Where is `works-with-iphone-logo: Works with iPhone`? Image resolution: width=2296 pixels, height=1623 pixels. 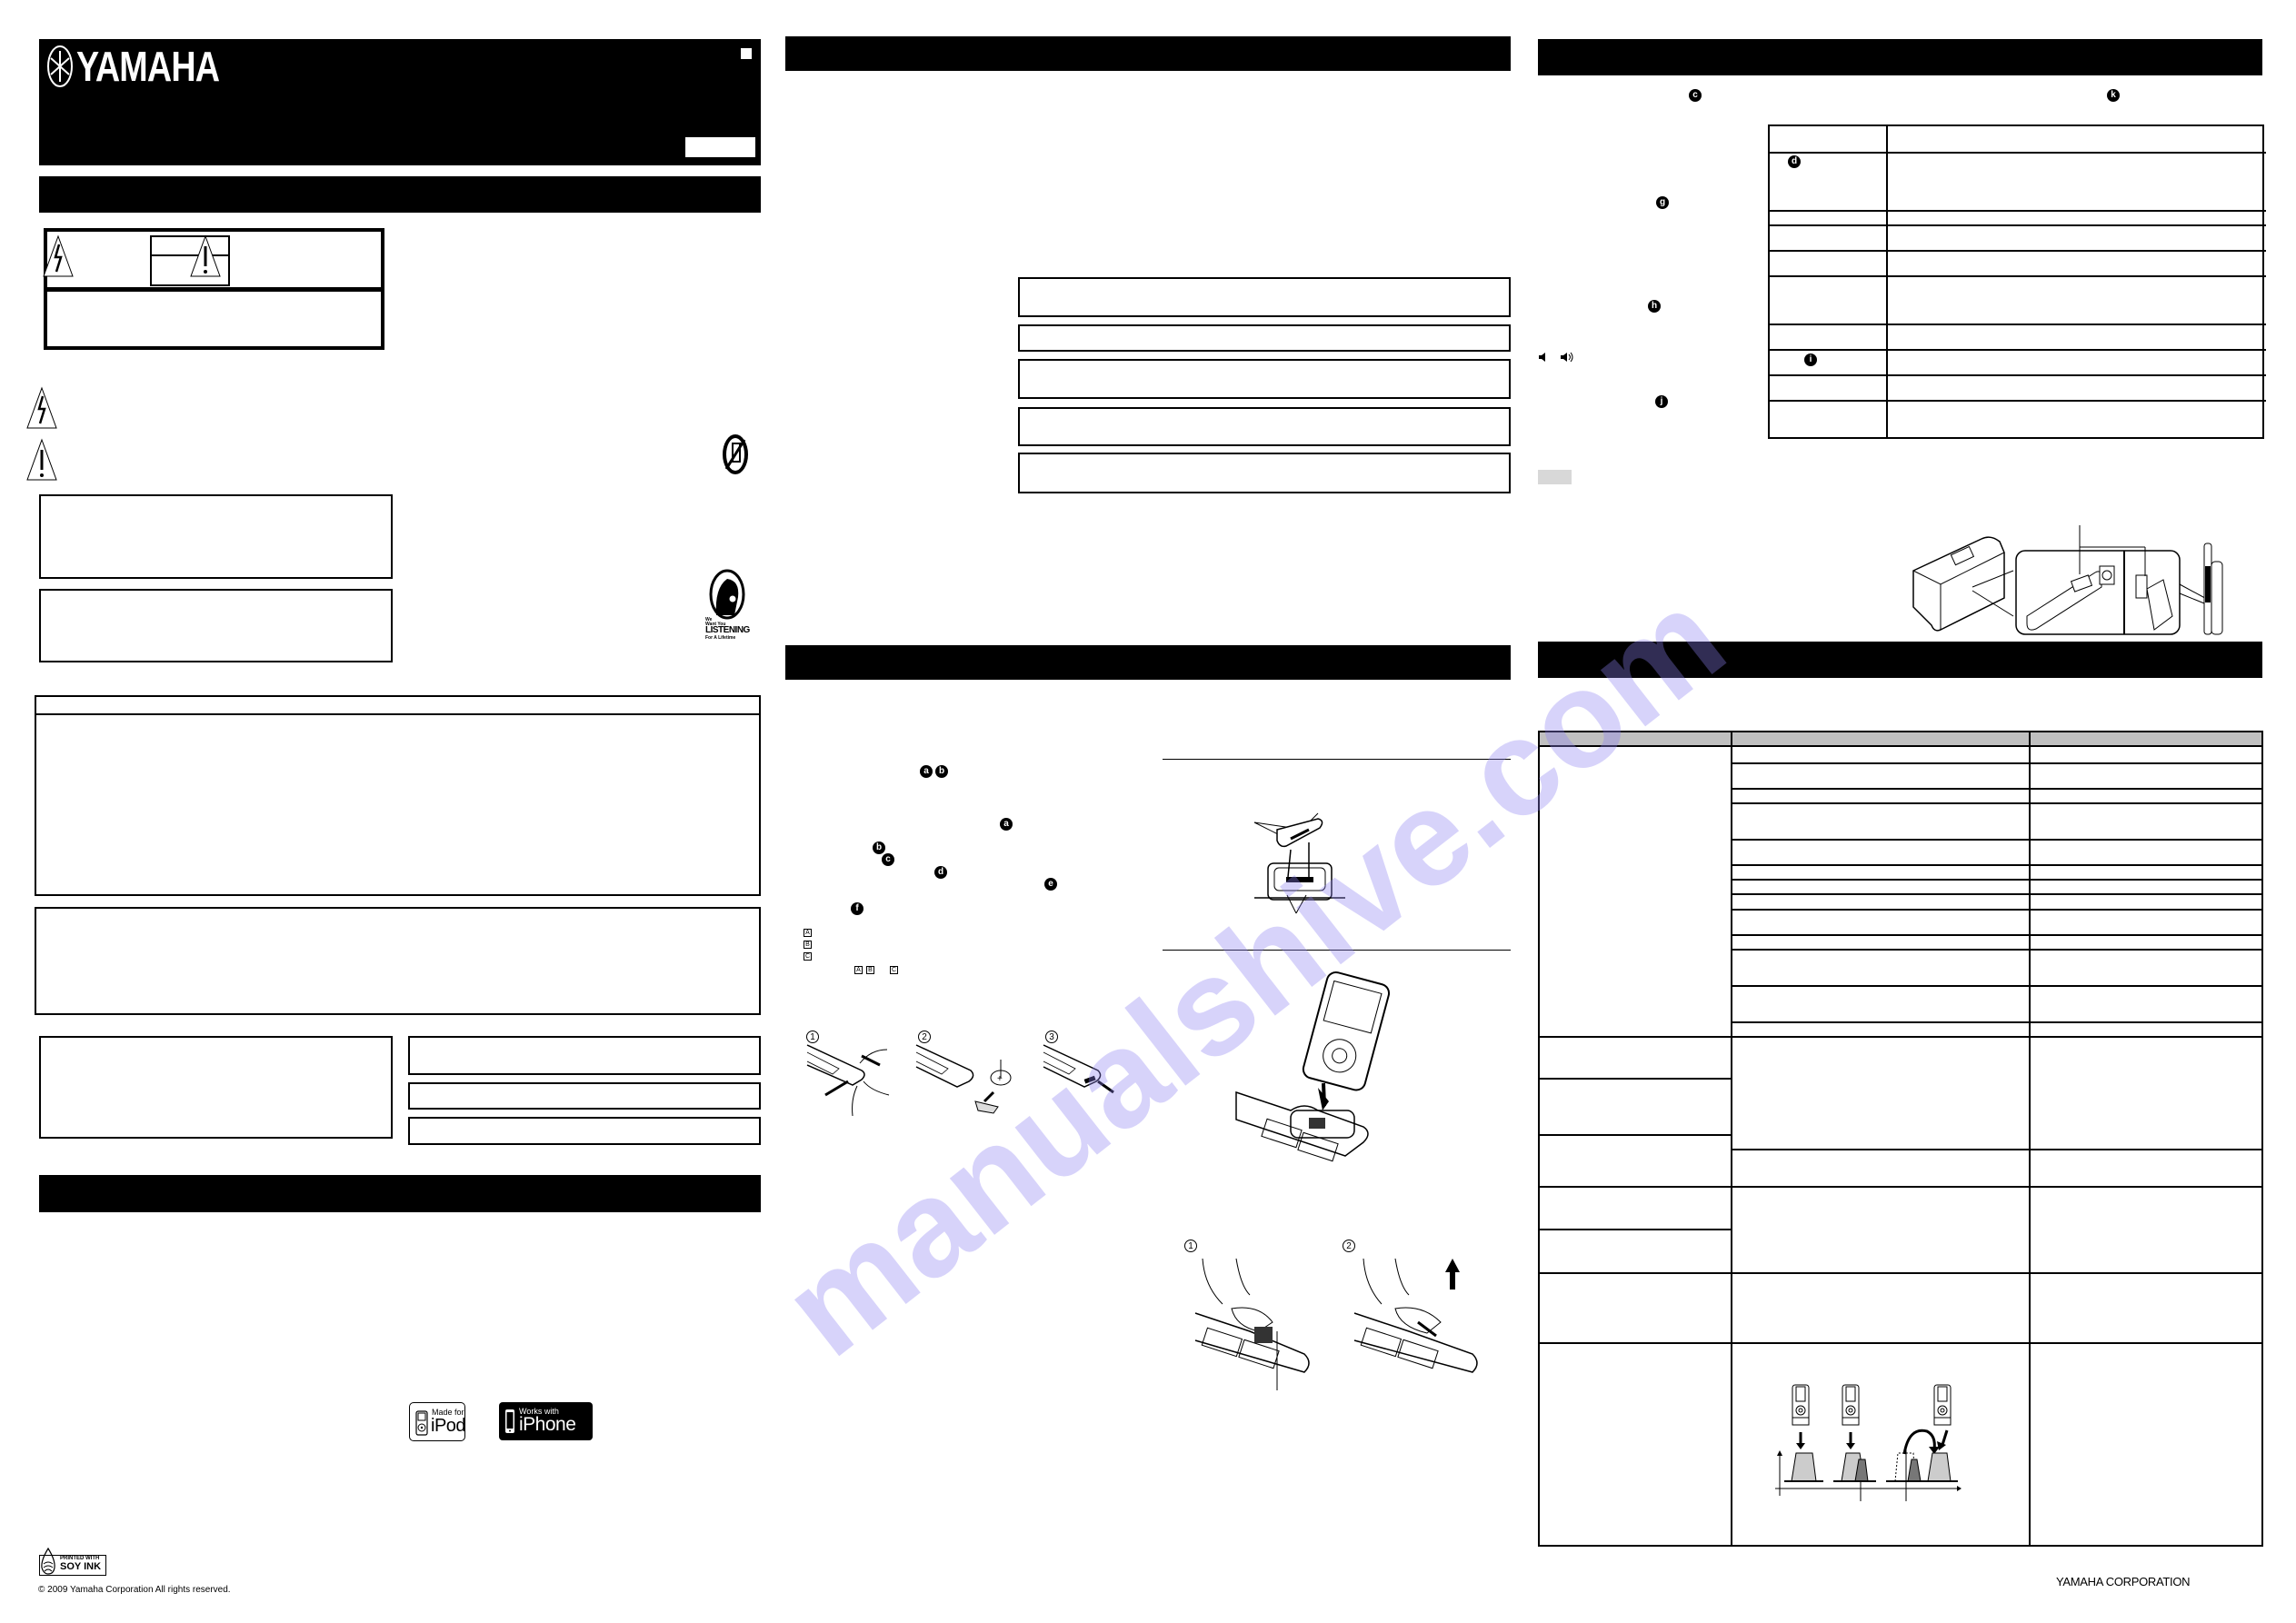
works-with-iphone-logo: Works with iPhone is located at coordinates (546, 1421).